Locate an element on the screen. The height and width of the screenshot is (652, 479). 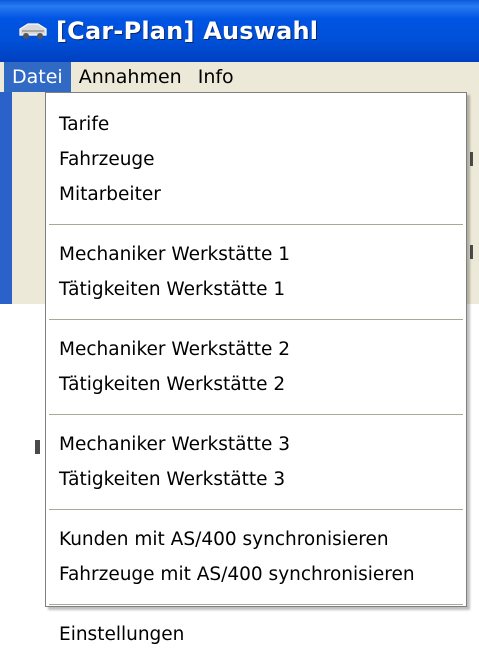
menu-item-mechaniker-werkstaette-2: Mechaniker Werkstätte 2 is located at coordinates (256, 349).